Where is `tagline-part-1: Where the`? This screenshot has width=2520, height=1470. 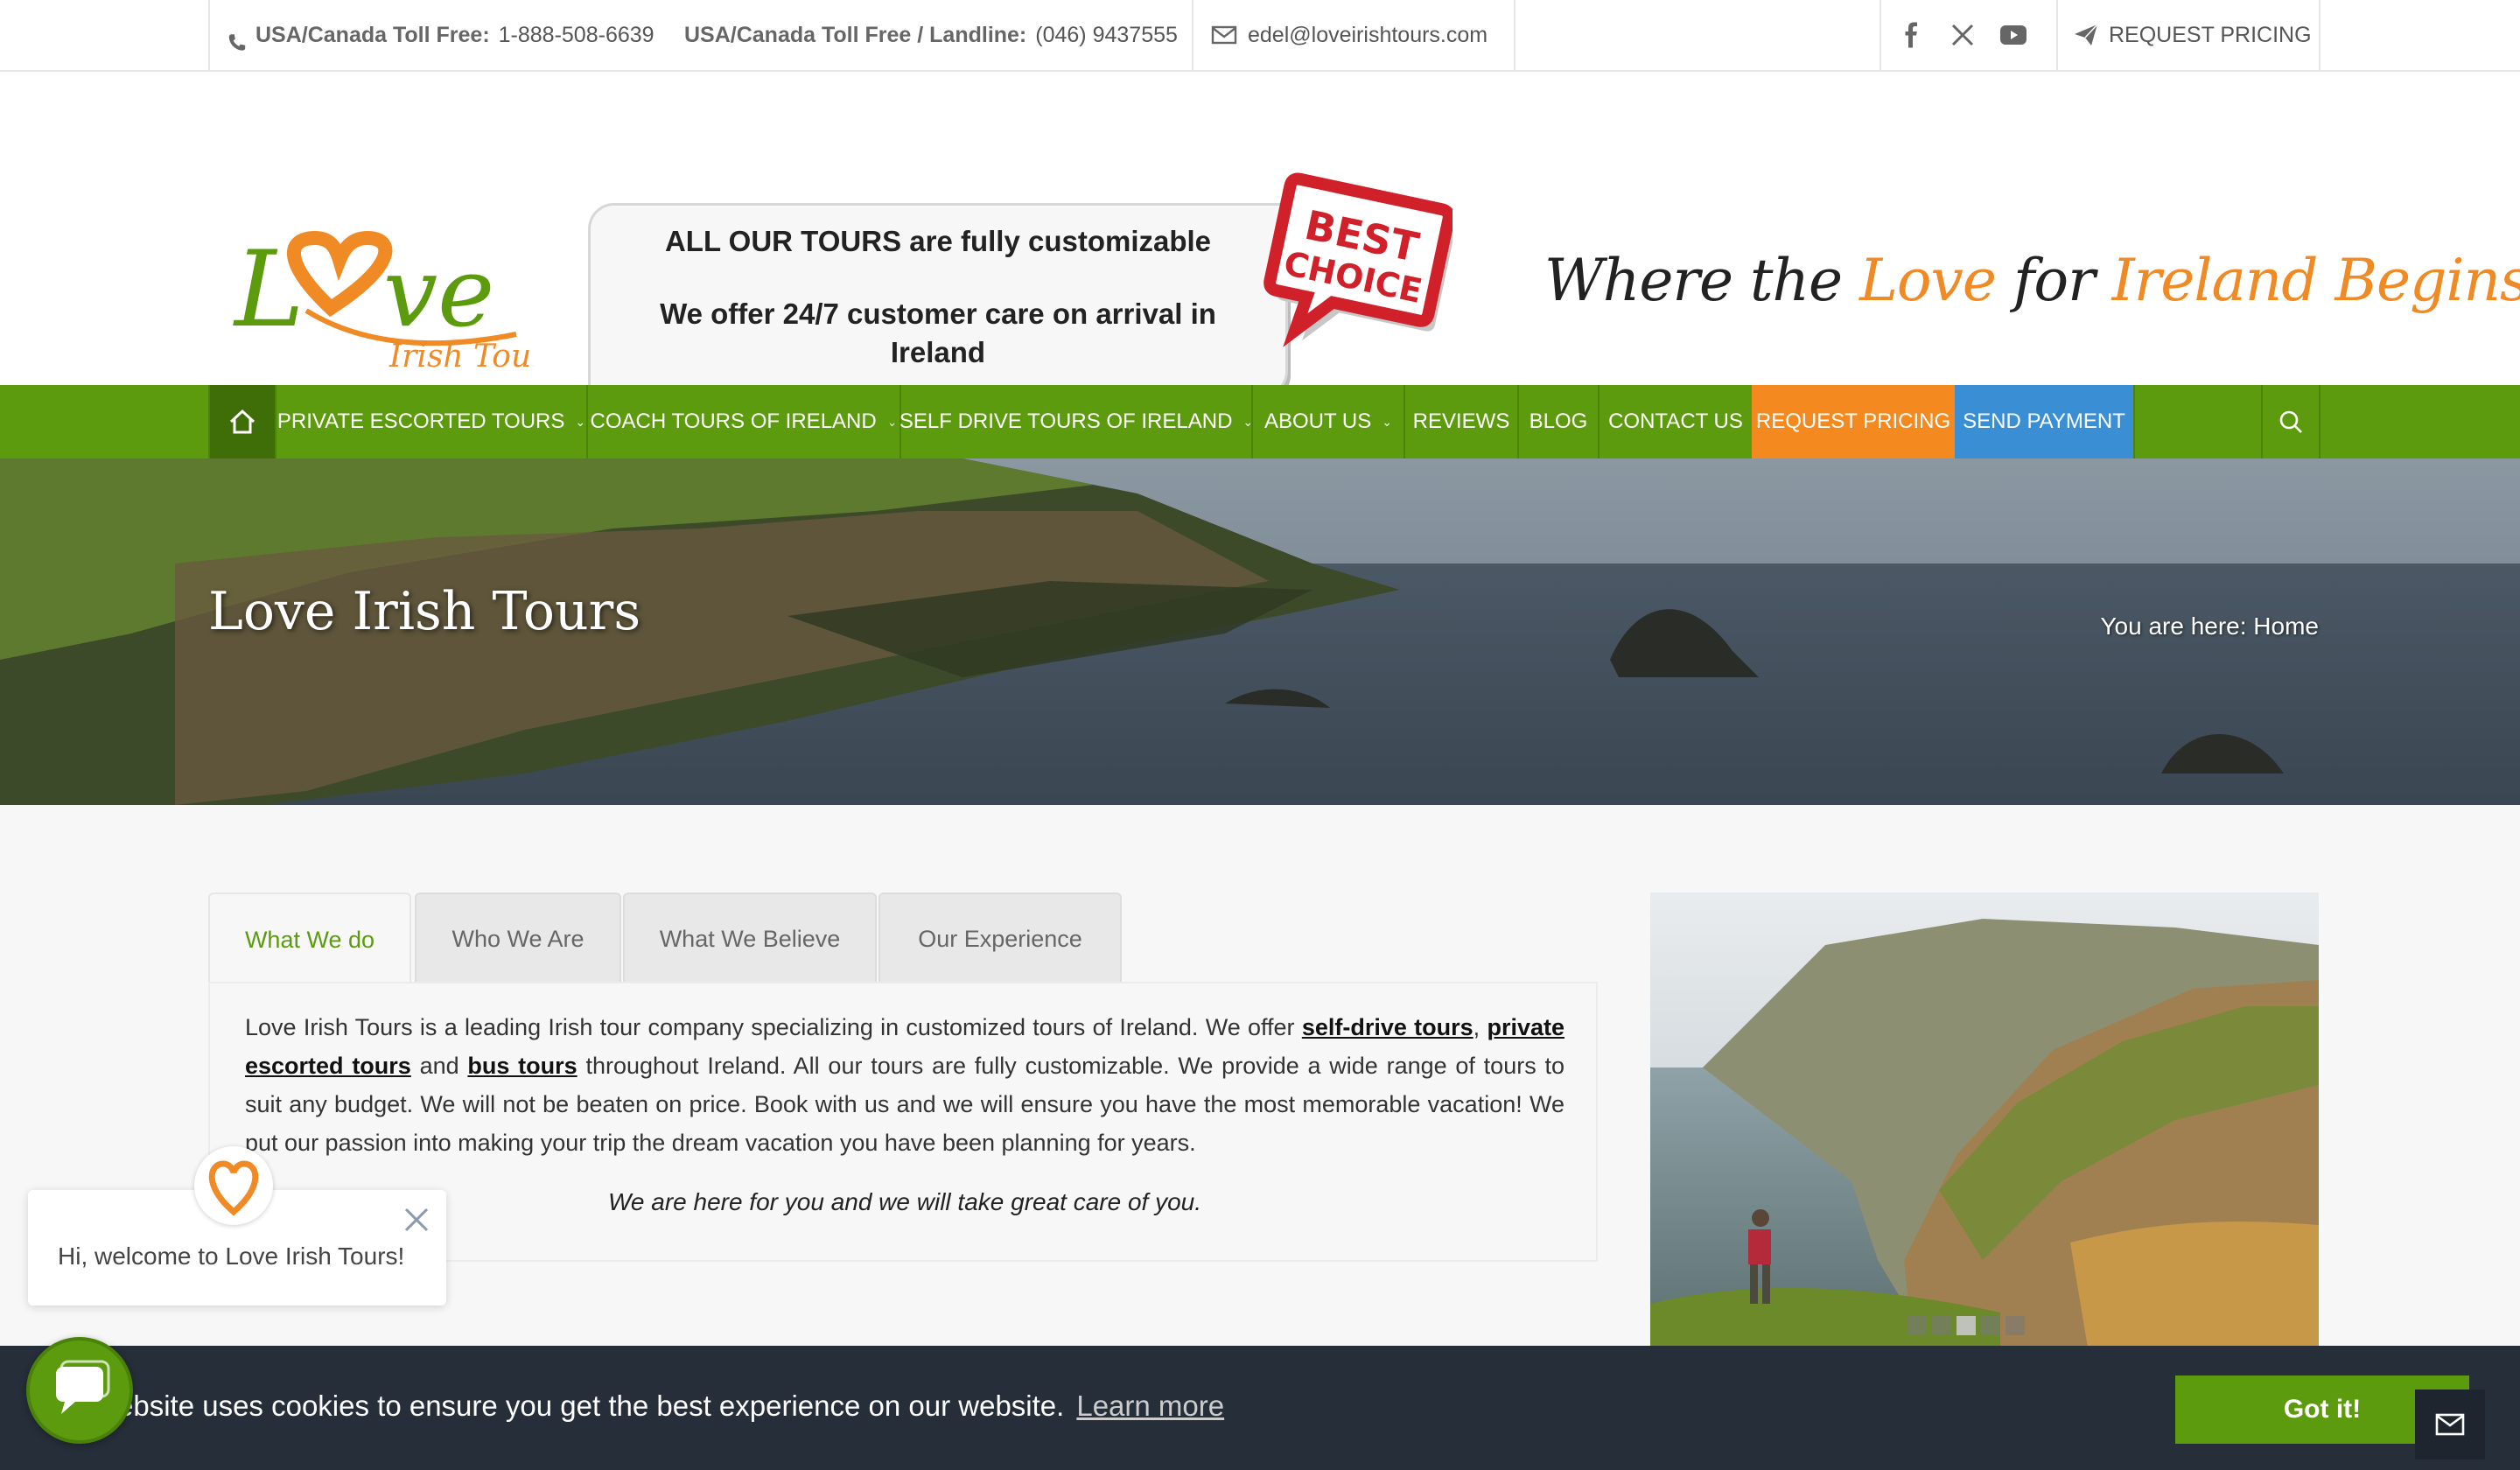 tagline-part-1: Where the is located at coordinates (1702, 280).